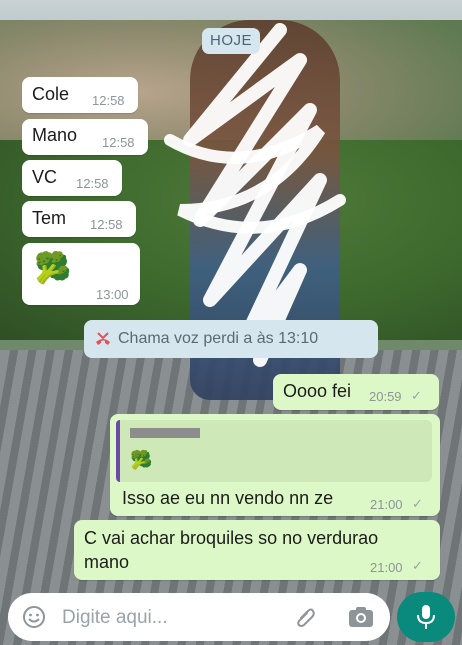 This screenshot has width=462, height=645. Describe the element at coordinates (218, 338) in the screenshot. I see `missed-call-text: Chama voz perdi a às 13:10` at that location.